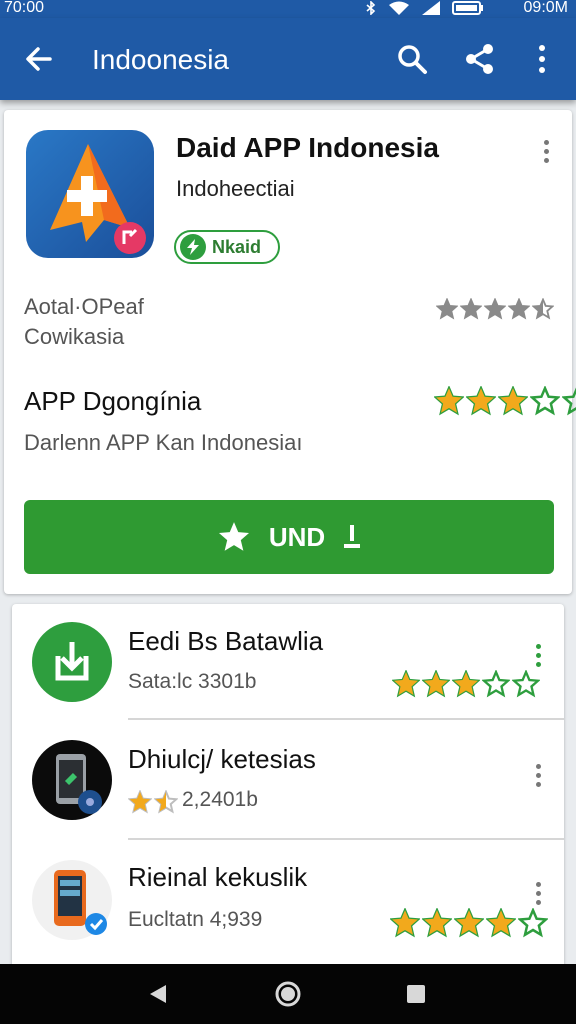  I want to click on nav-back-button, so click(158, 994).